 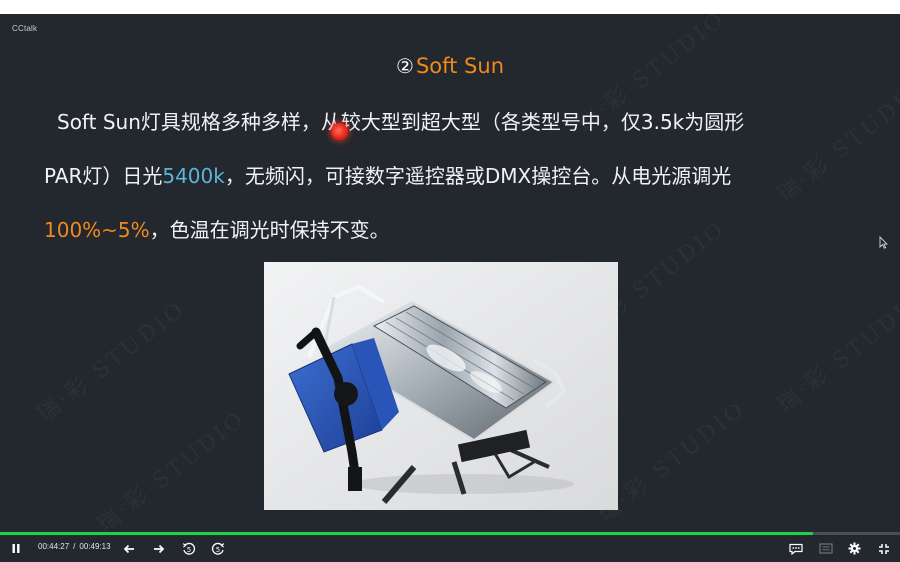 I want to click on exit-fullscreen-icon, so click(x=884, y=548).